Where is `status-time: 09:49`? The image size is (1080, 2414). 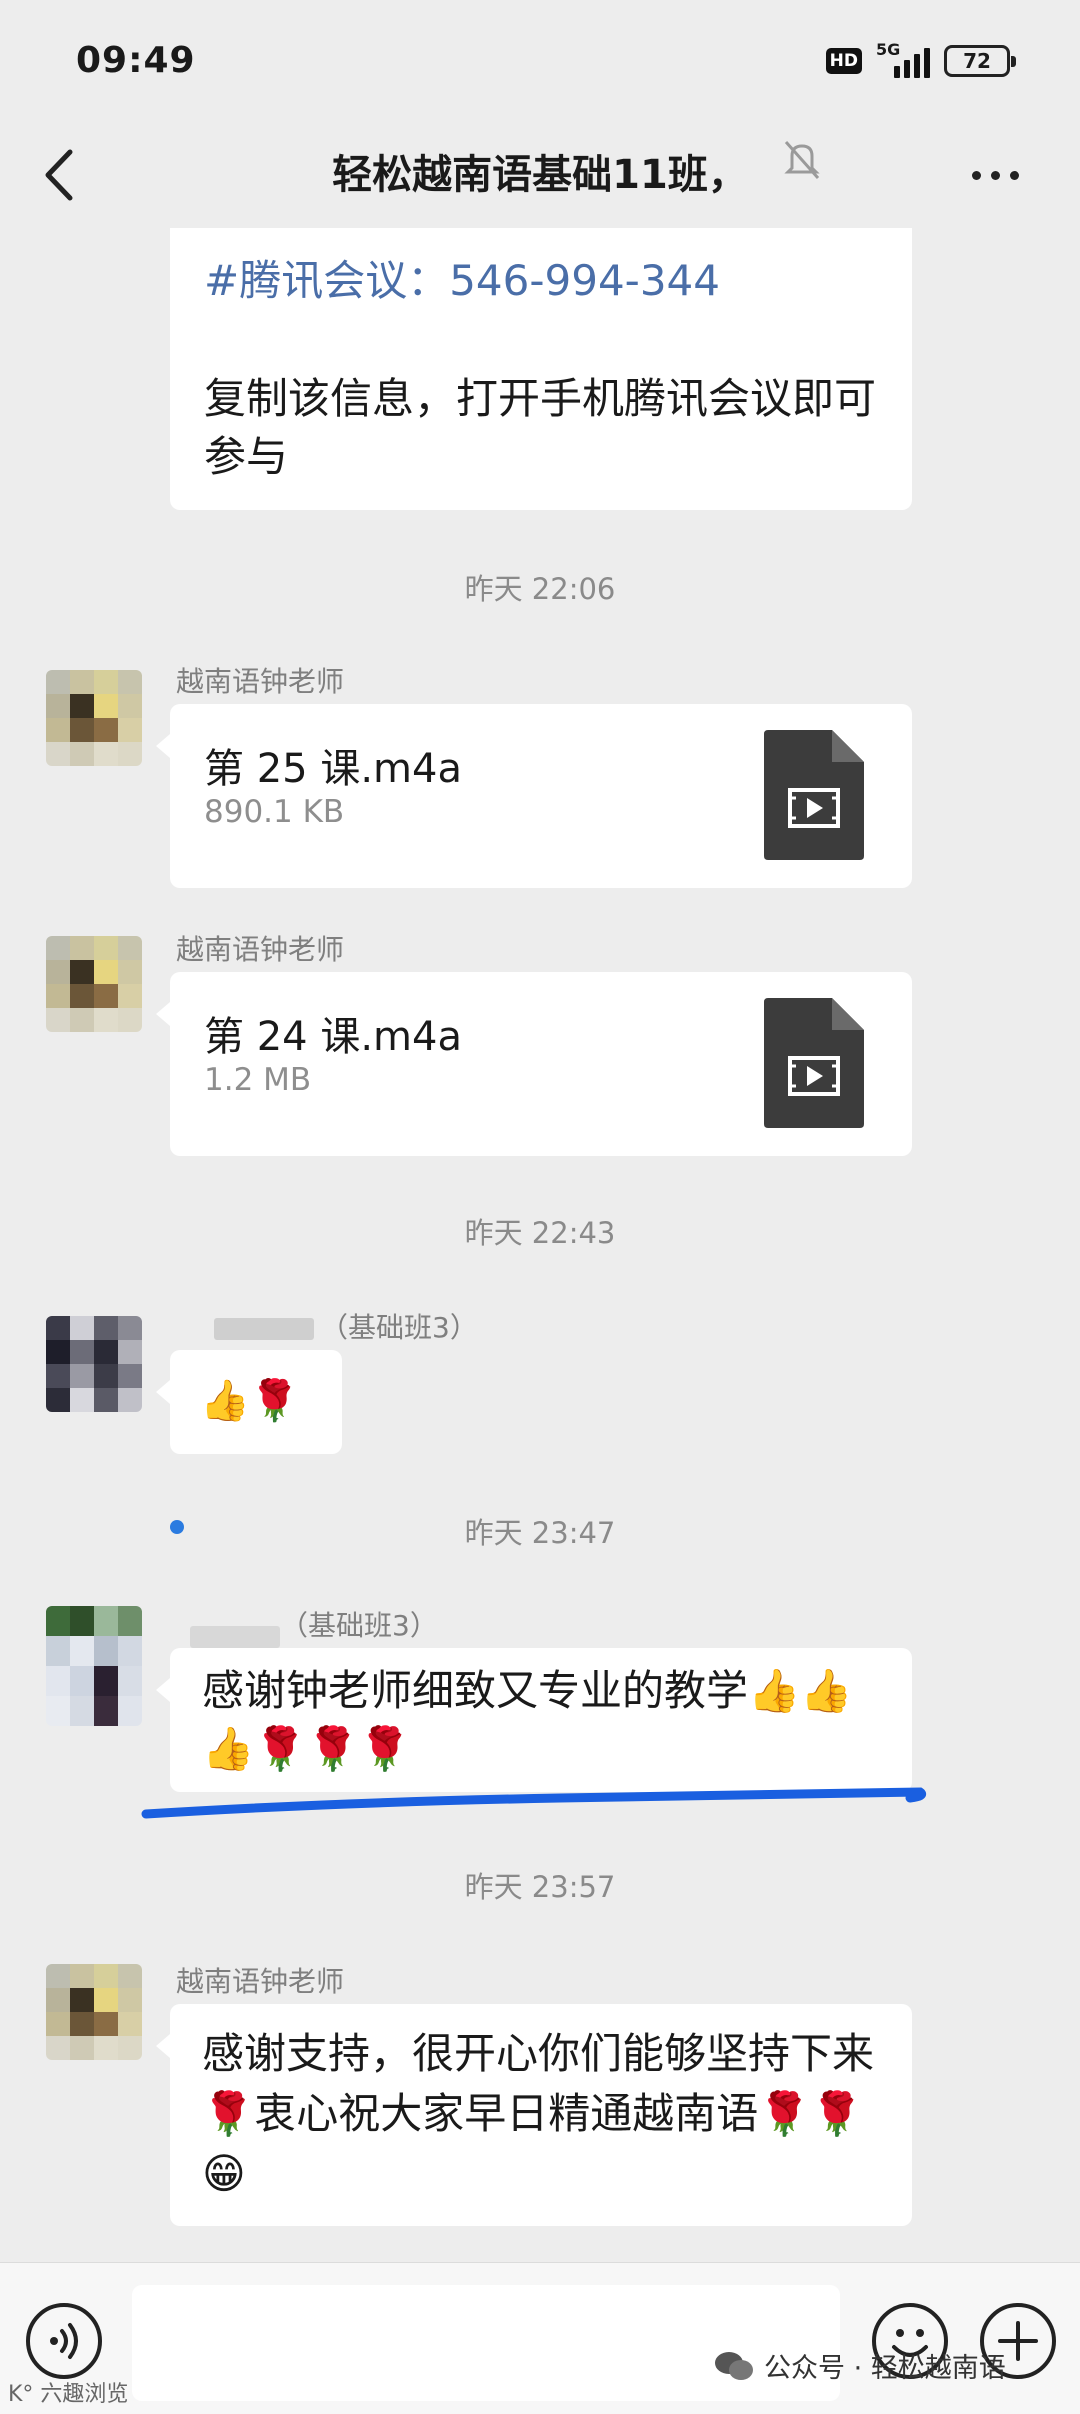 status-time: 09:49 is located at coordinates (136, 60).